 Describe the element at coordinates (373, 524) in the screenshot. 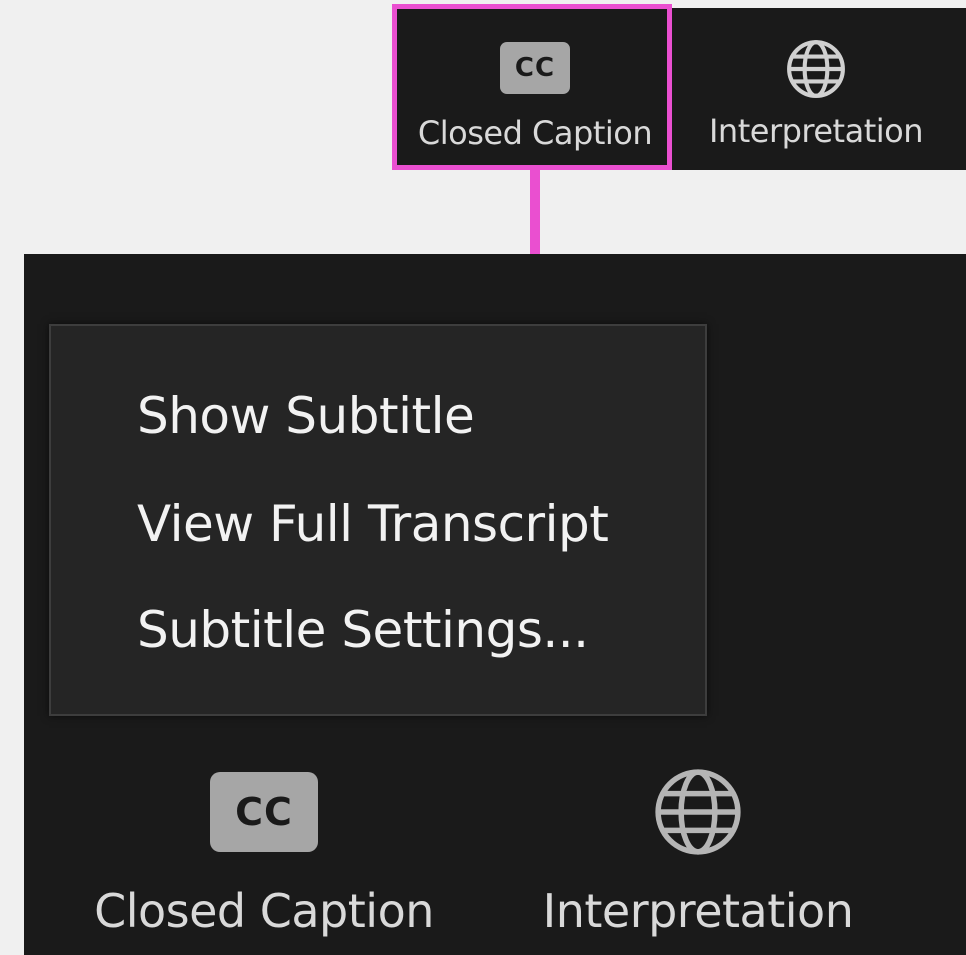

I see `menu-item-view-full-transcript: View Full Transcript` at that location.